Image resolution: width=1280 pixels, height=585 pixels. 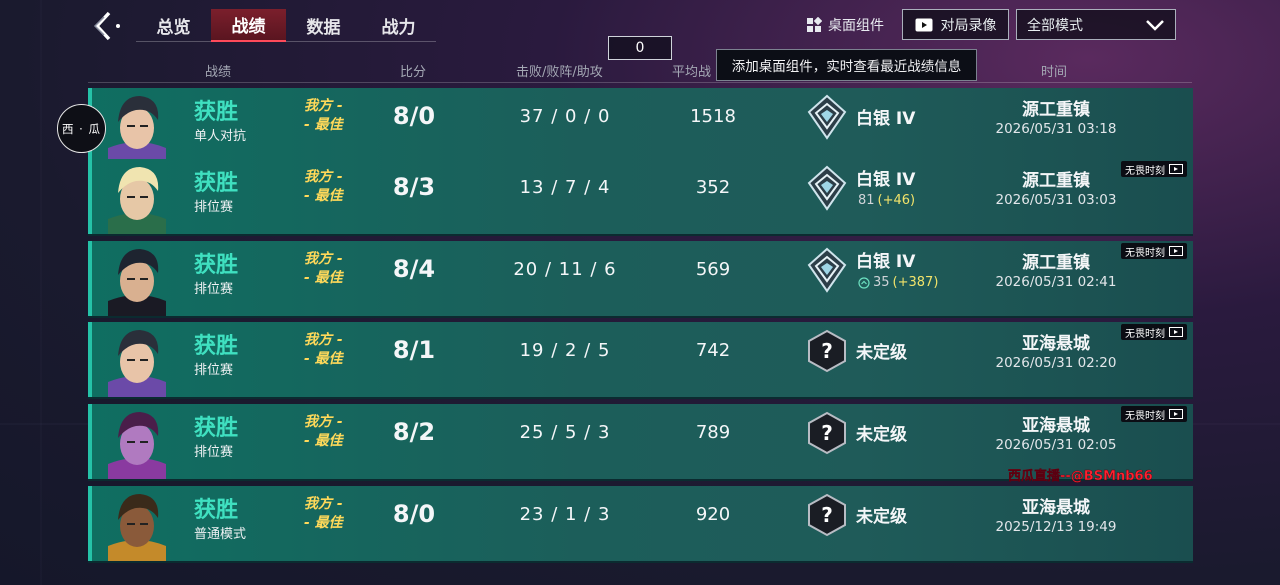 I want to click on back-arrow-icon, so click(x=106, y=26).